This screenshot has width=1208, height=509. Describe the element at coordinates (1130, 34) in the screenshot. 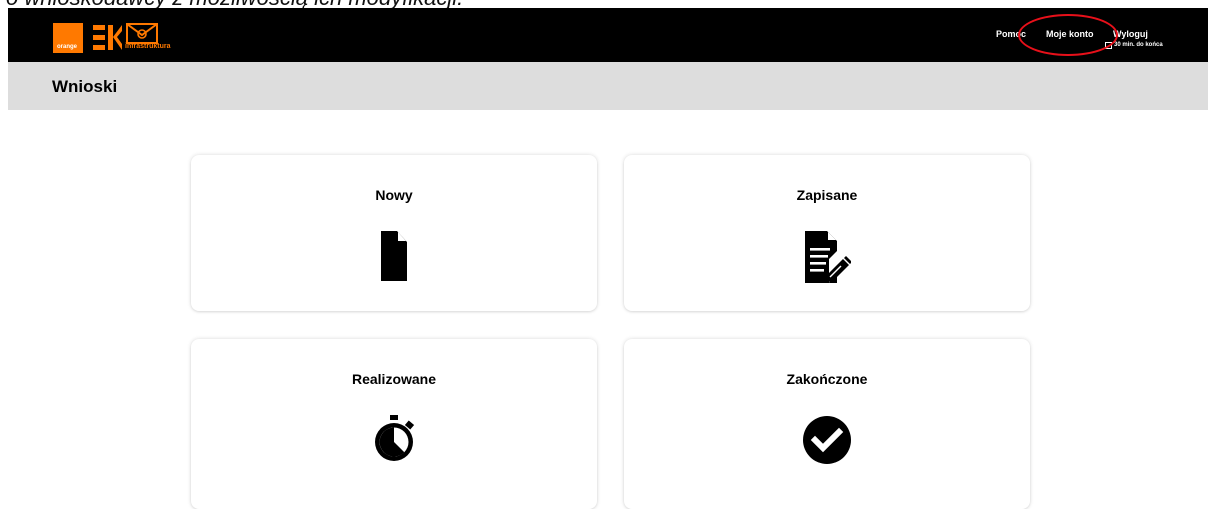

I see `logout-link: Wyloguj` at that location.